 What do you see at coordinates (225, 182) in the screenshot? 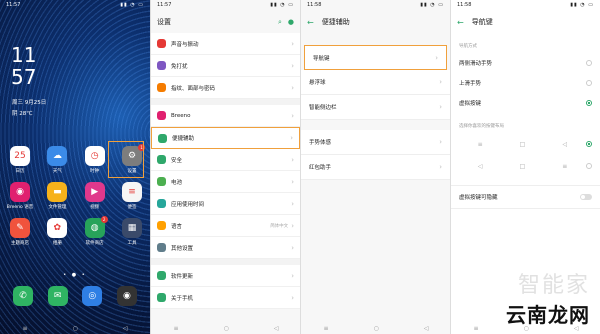
I see `settings-item: 电池 ›` at bounding box center [225, 182].